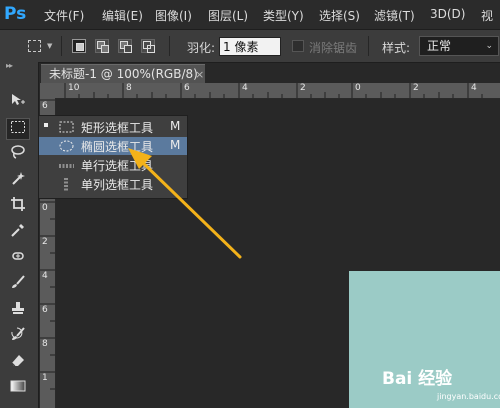  What do you see at coordinates (201, 48) in the screenshot?
I see `feather-label: 羽化:` at bounding box center [201, 48].